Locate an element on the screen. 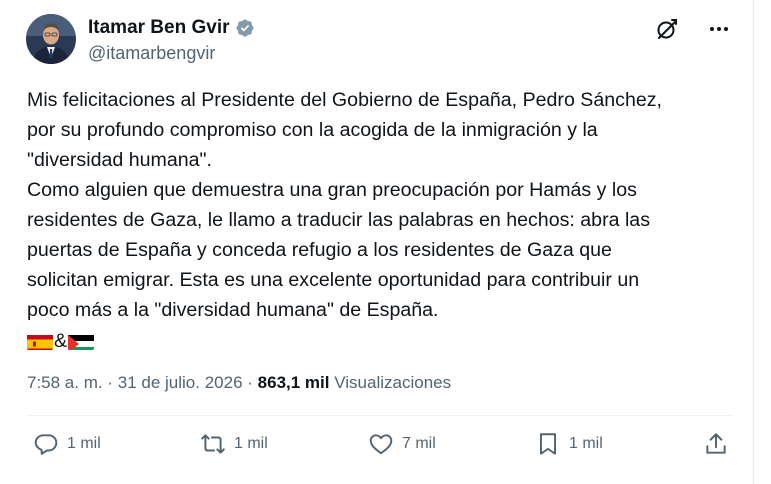 This screenshot has width=771, height=484. divider is located at coordinates (380, 415).